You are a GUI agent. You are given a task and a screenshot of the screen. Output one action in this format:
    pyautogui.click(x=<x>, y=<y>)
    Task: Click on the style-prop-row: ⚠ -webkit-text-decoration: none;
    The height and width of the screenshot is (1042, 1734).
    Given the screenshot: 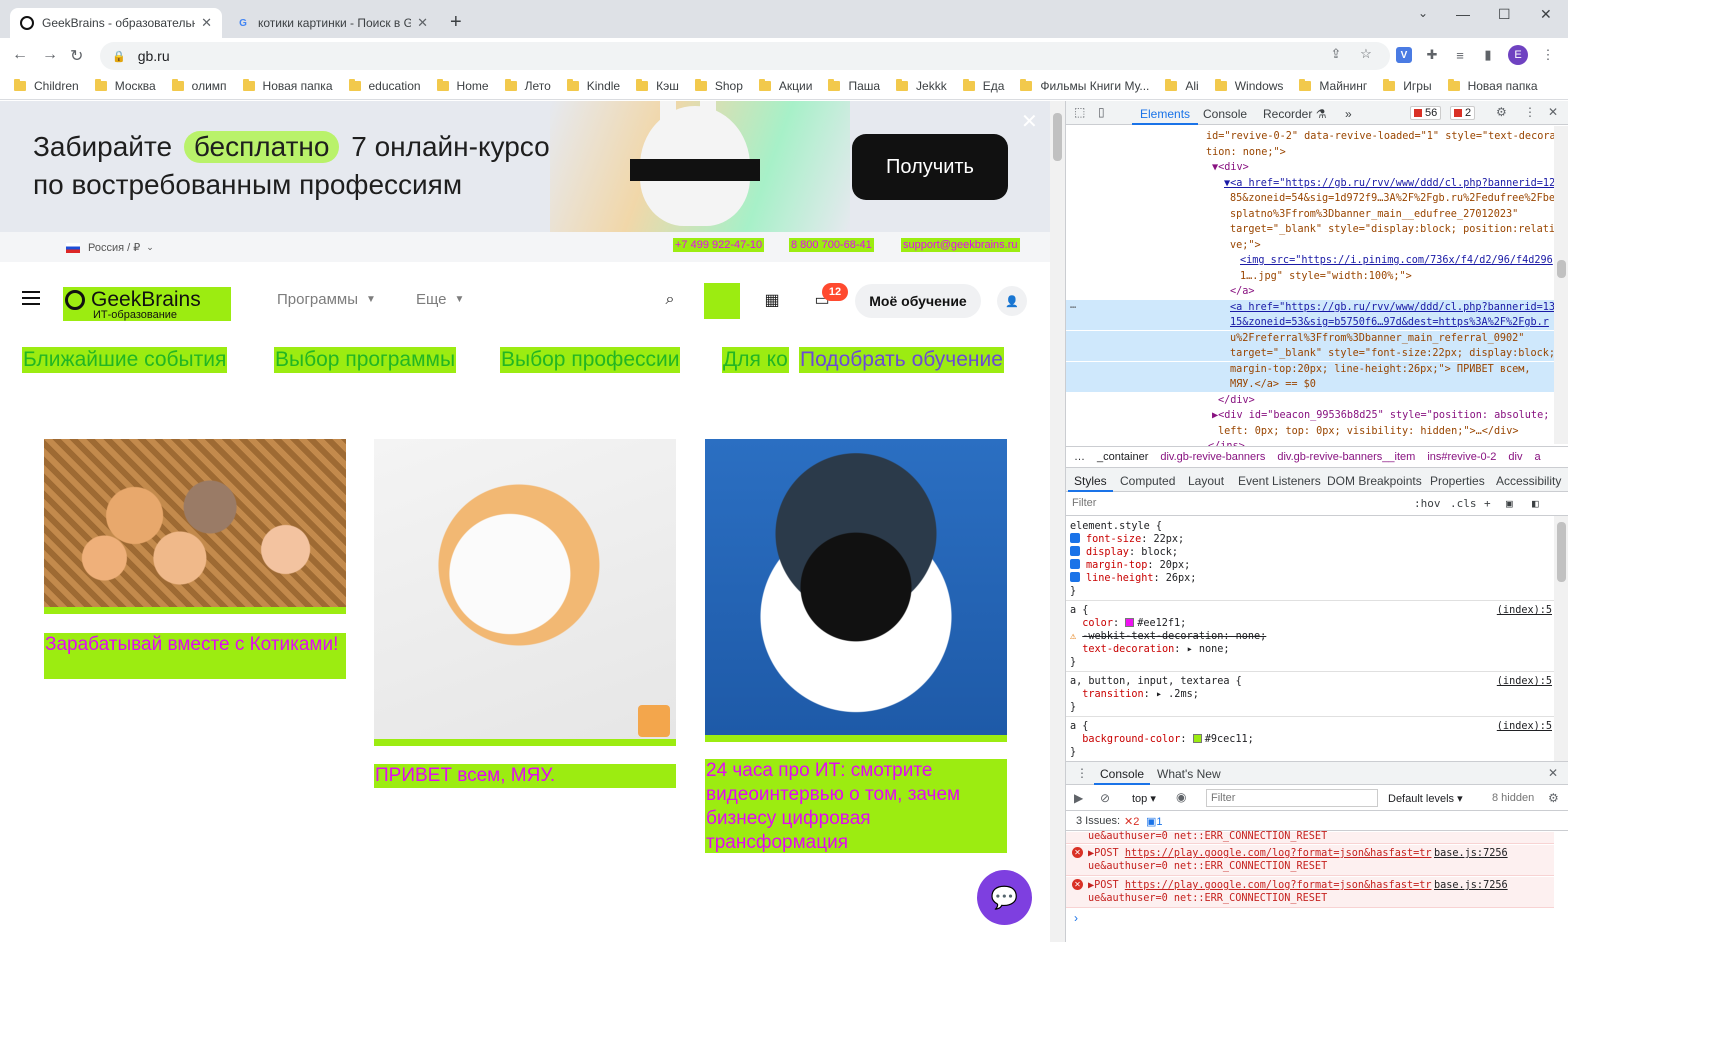 What is the action you would take?
    pyautogui.click(x=1312, y=636)
    